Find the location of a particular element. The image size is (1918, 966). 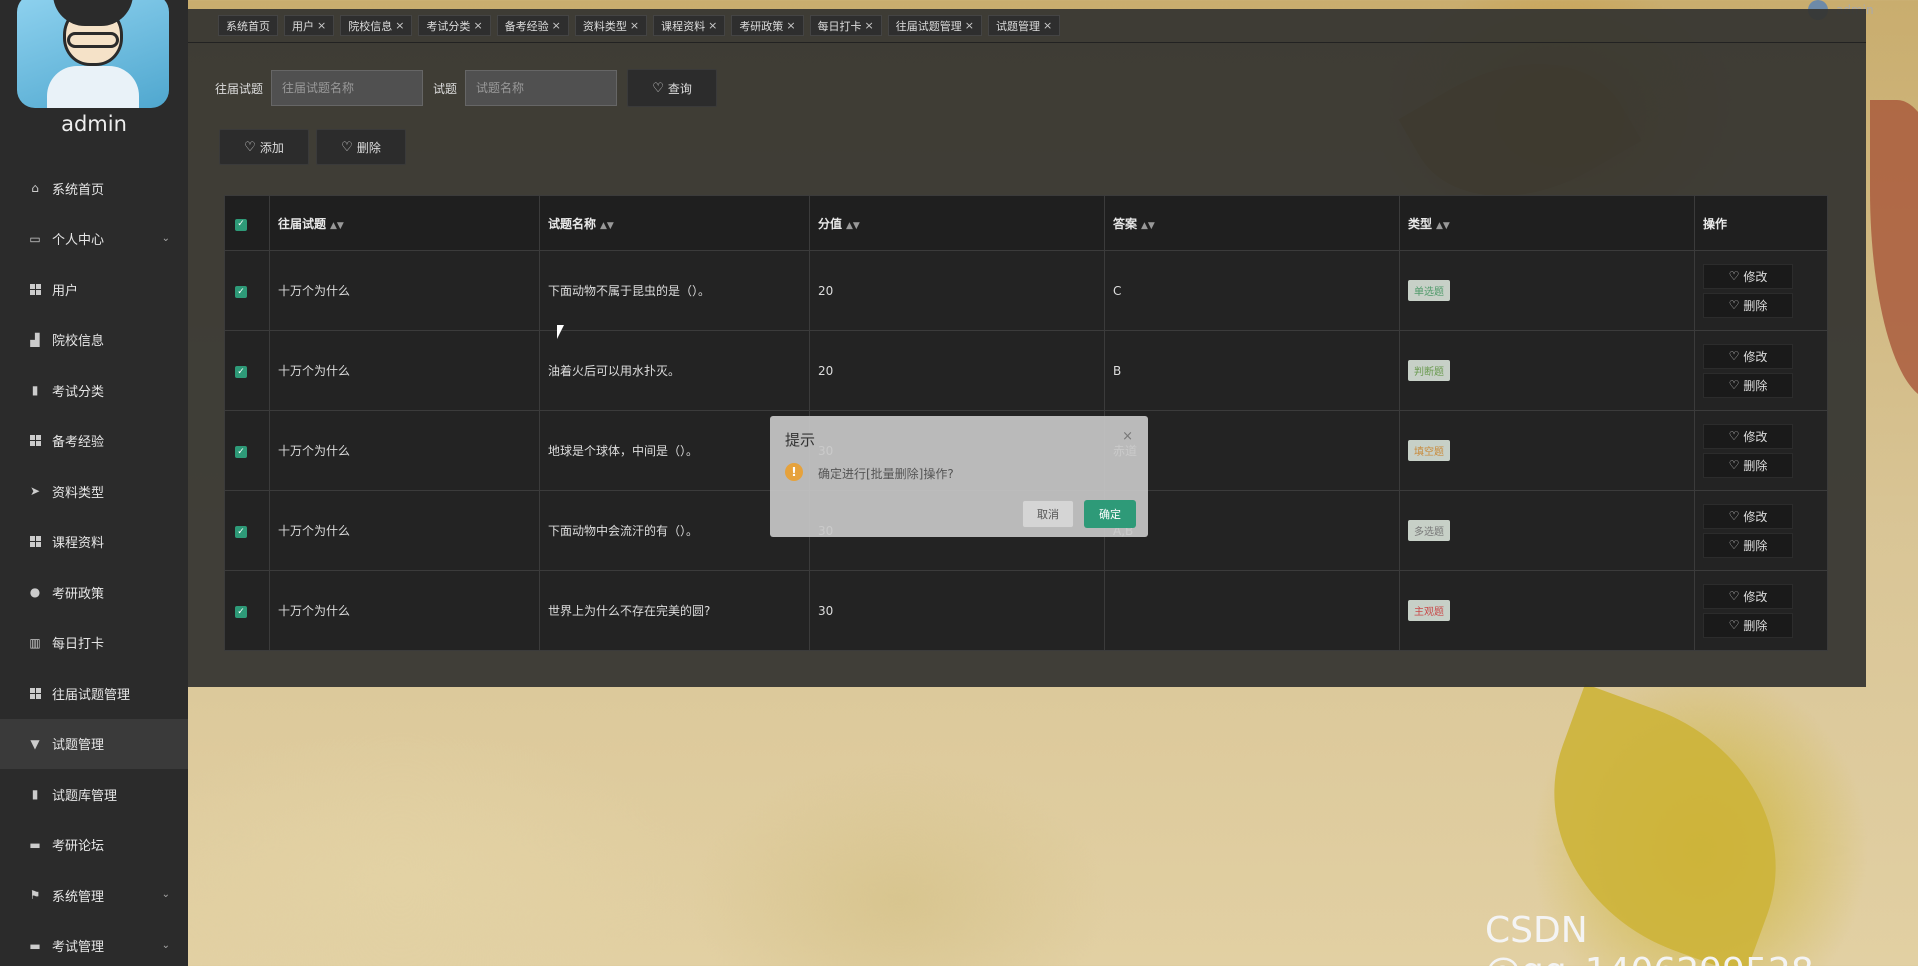

sidebar-item: ▬ 考试管理 ⌄ is located at coordinates (94, 943).